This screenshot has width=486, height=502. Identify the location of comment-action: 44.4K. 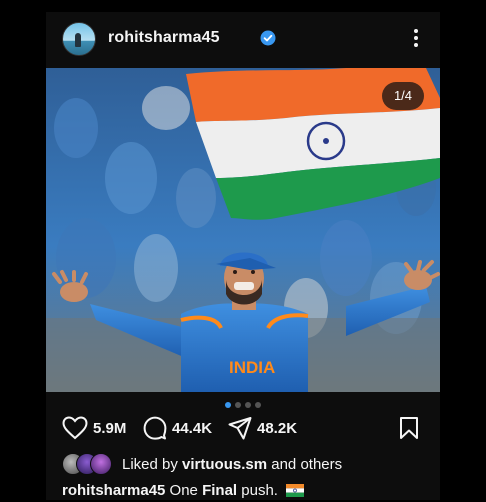
(177, 428).